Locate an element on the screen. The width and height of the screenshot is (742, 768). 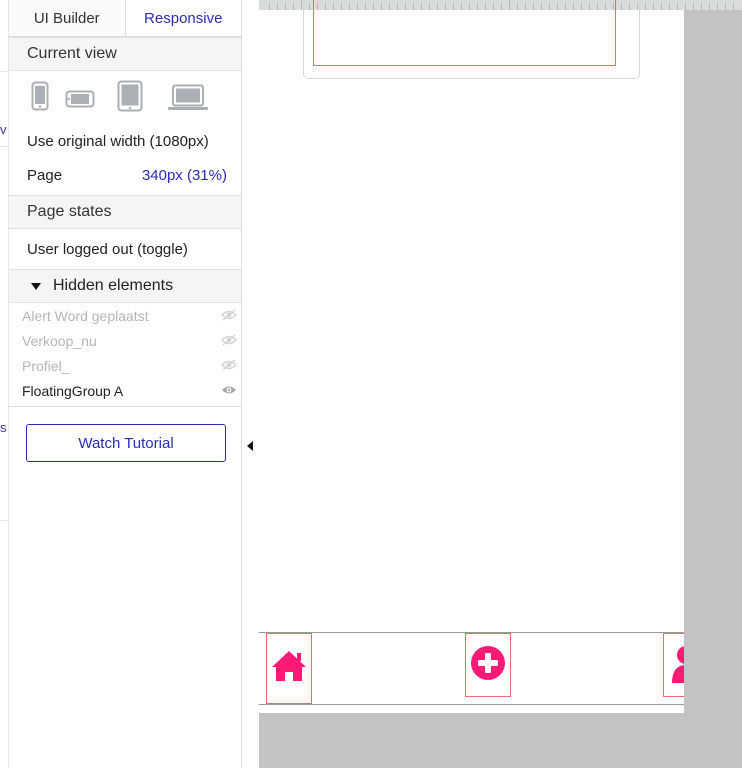
tab-responsive: Responsive is located at coordinates (183, 18).